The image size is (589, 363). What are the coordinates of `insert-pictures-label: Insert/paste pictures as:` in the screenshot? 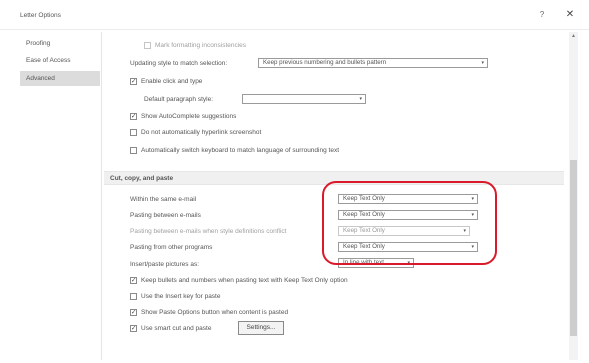 It's located at (165, 264).